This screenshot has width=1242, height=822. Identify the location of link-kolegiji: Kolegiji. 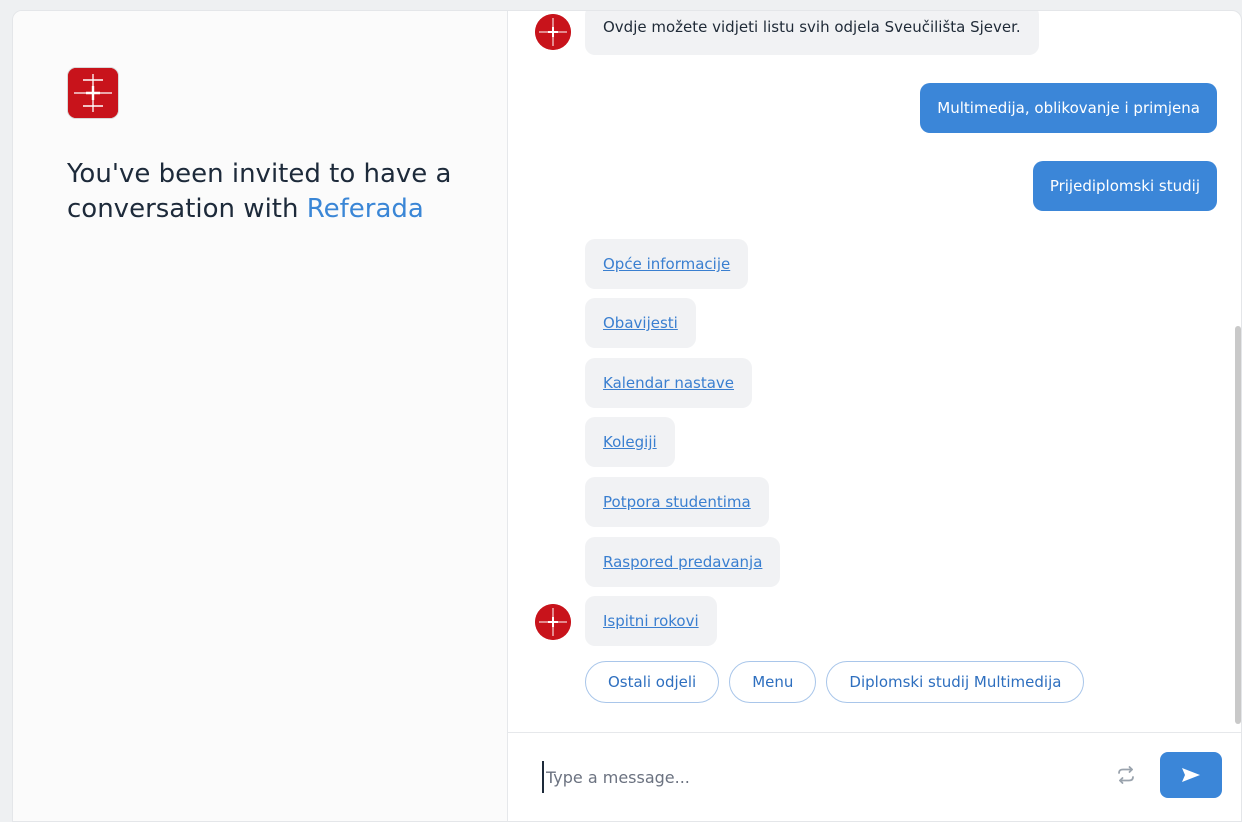
(630, 442).